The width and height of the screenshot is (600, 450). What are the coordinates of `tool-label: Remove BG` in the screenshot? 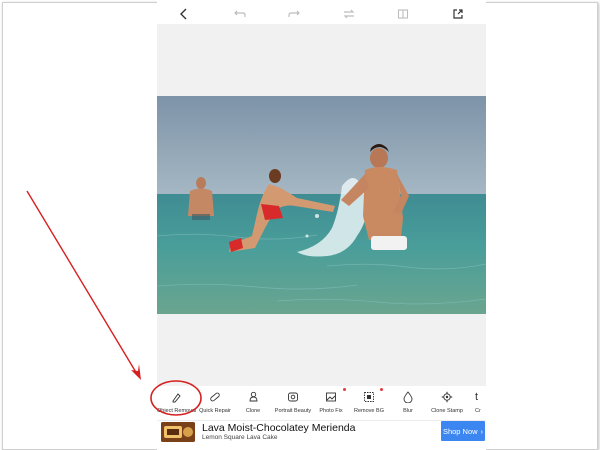 It's located at (369, 411).